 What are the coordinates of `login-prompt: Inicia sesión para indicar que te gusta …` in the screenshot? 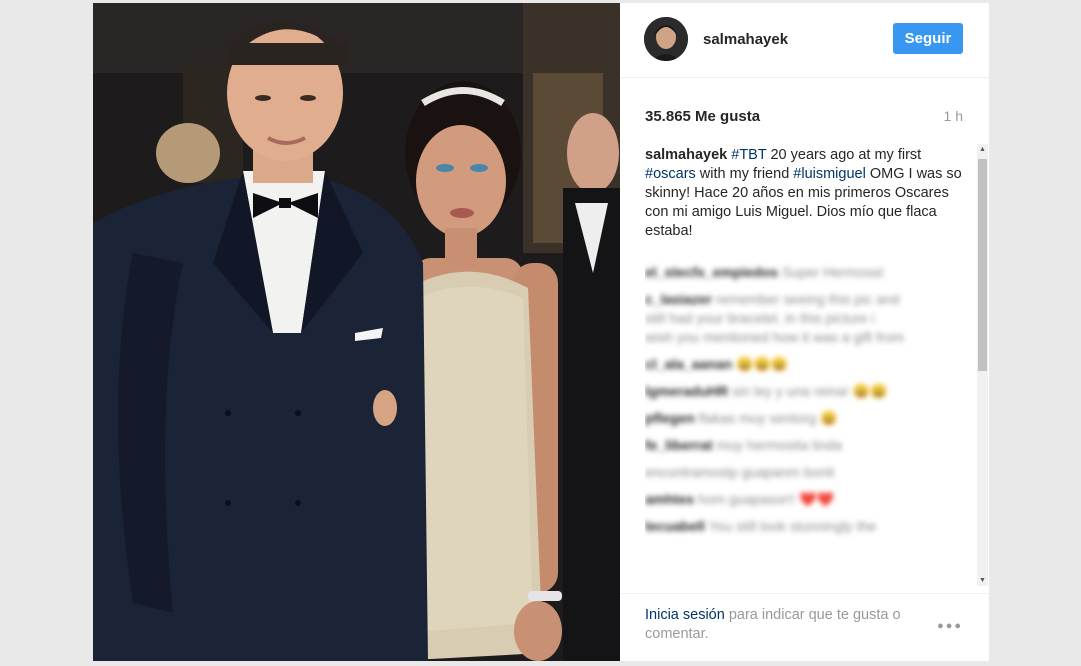 It's located at (795, 625).